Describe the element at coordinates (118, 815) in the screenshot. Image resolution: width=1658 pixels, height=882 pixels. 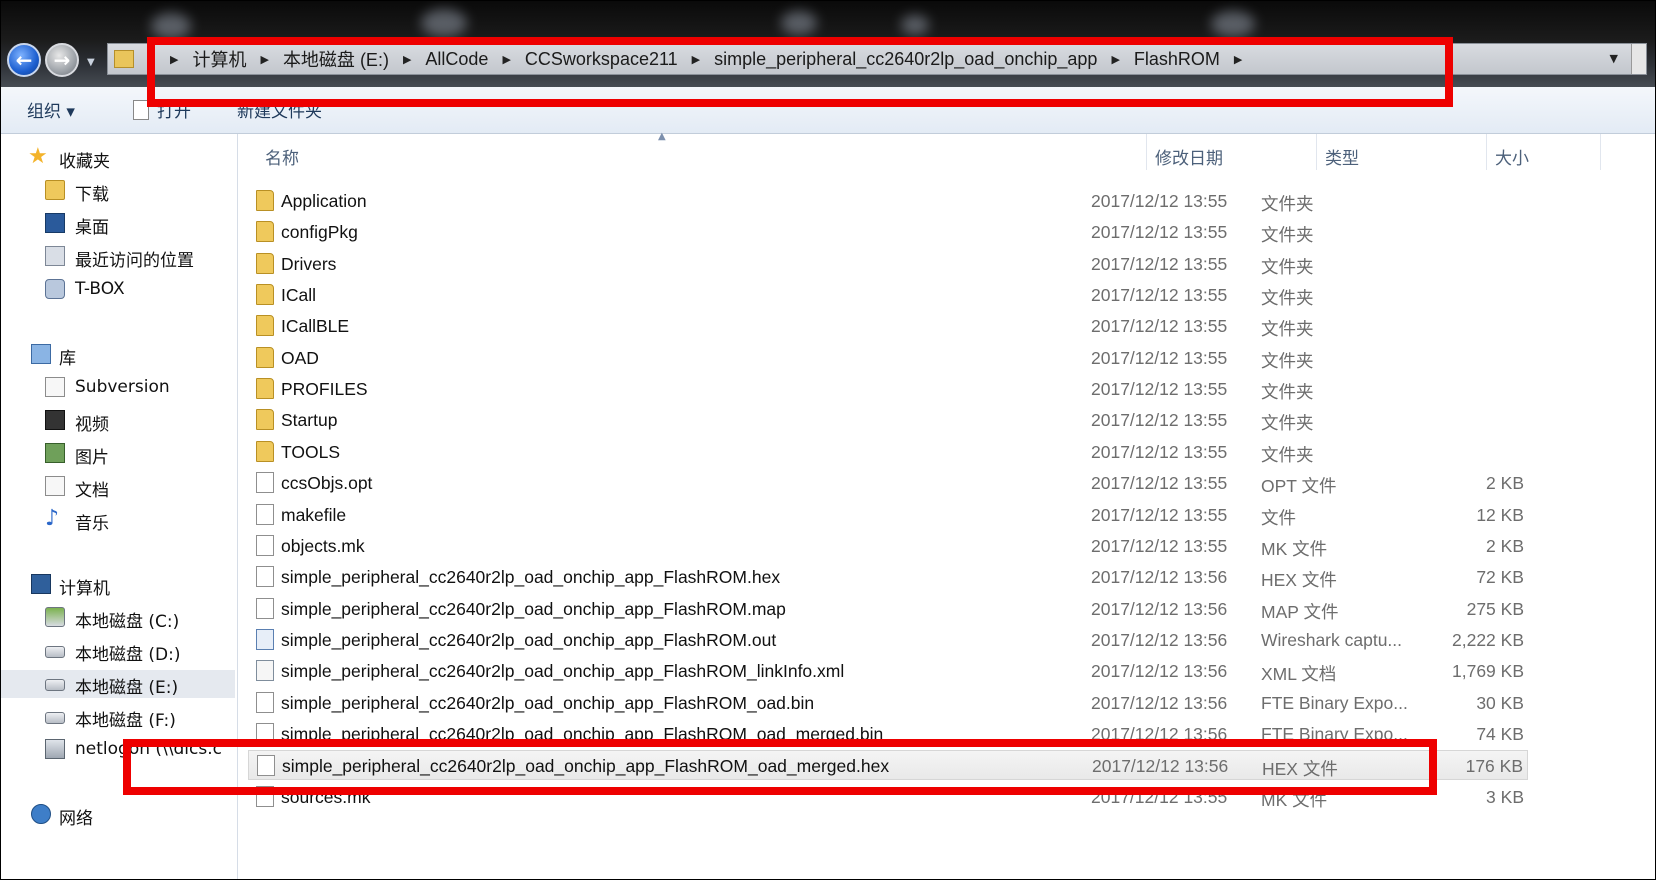
I see `nav-network: 网络` at that location.